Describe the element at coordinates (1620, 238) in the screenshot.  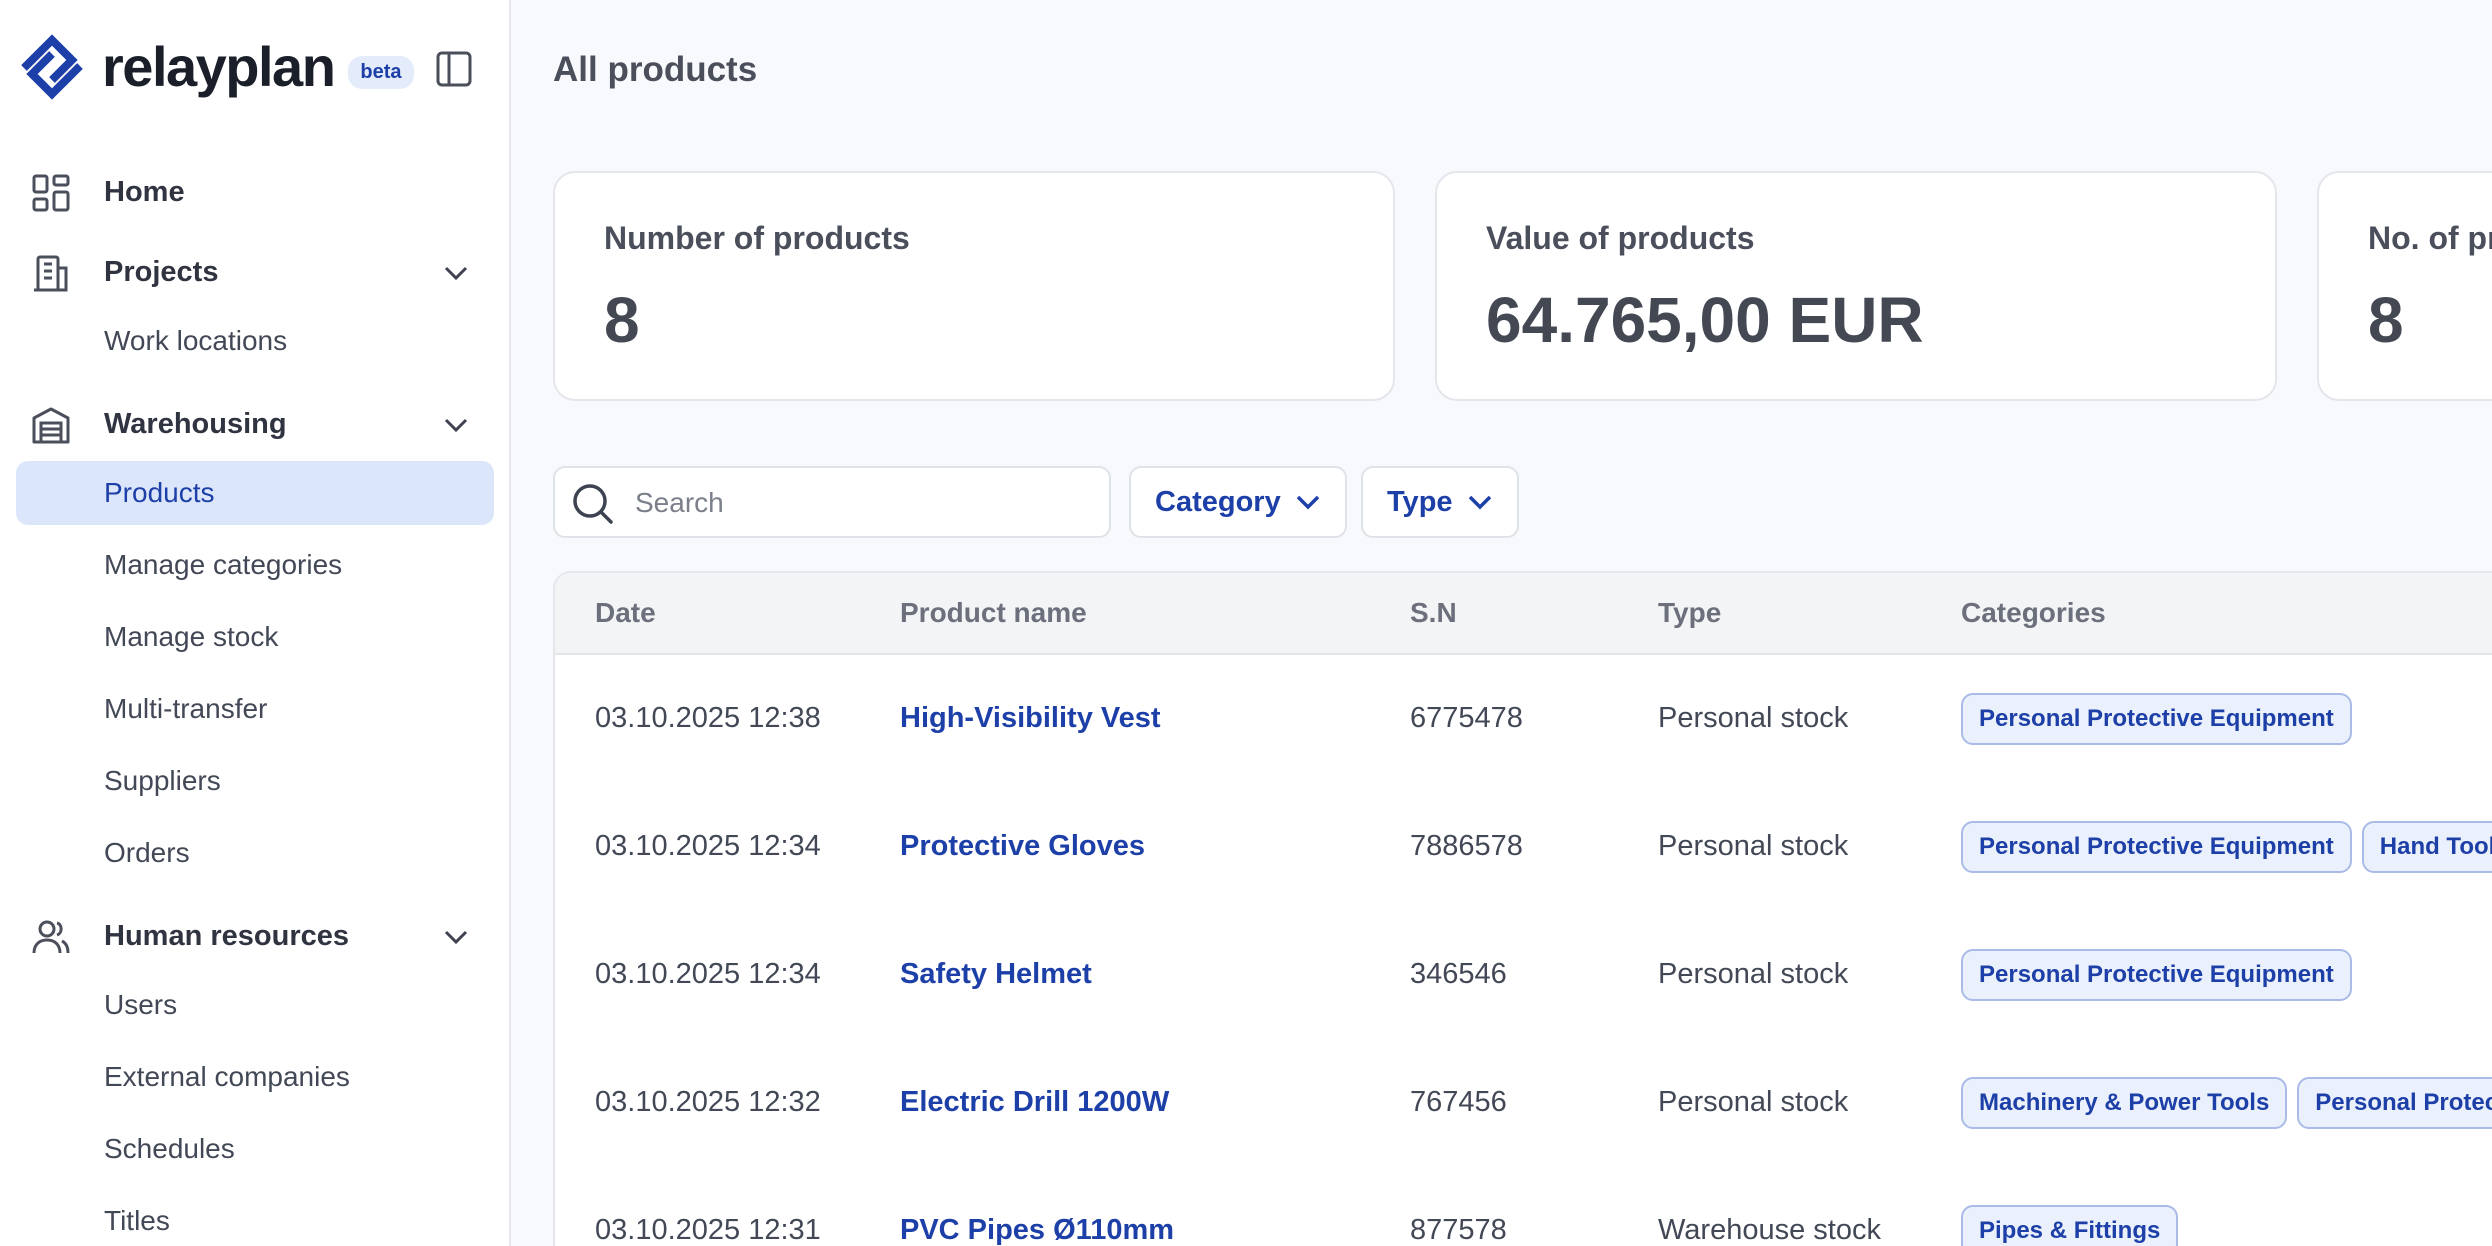
I see `stat-label: Value of products` at that location.